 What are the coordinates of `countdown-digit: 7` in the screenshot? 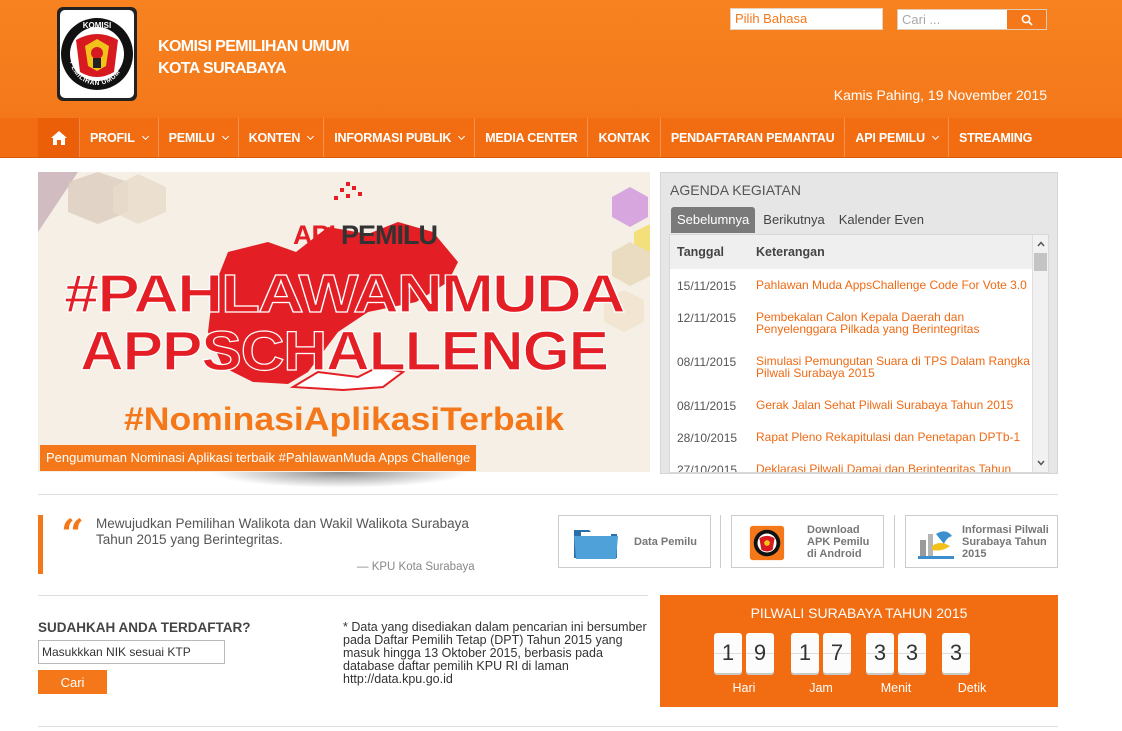 It's located at (837, 653).